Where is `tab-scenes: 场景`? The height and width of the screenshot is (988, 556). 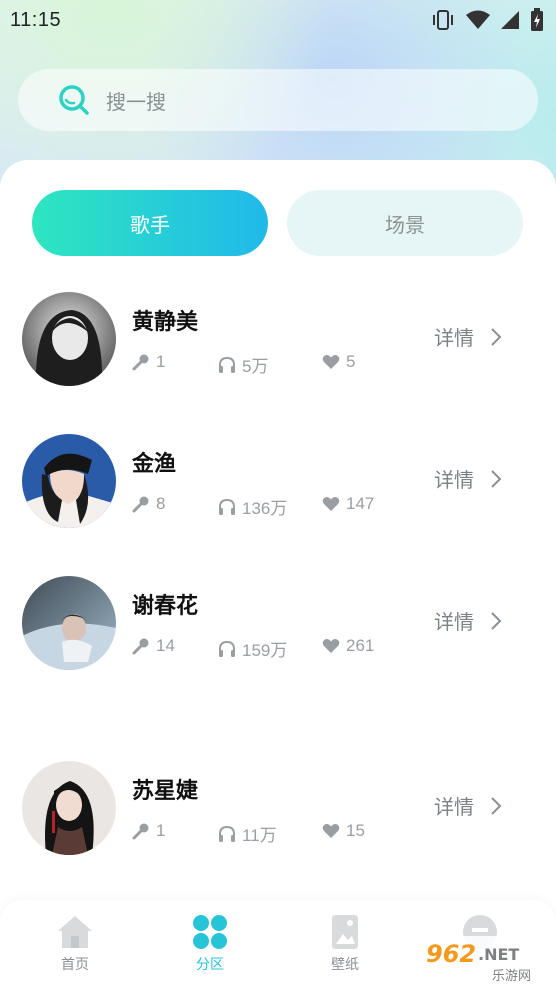 tab-scenes: 场景 is located at coordinates (405, 223).